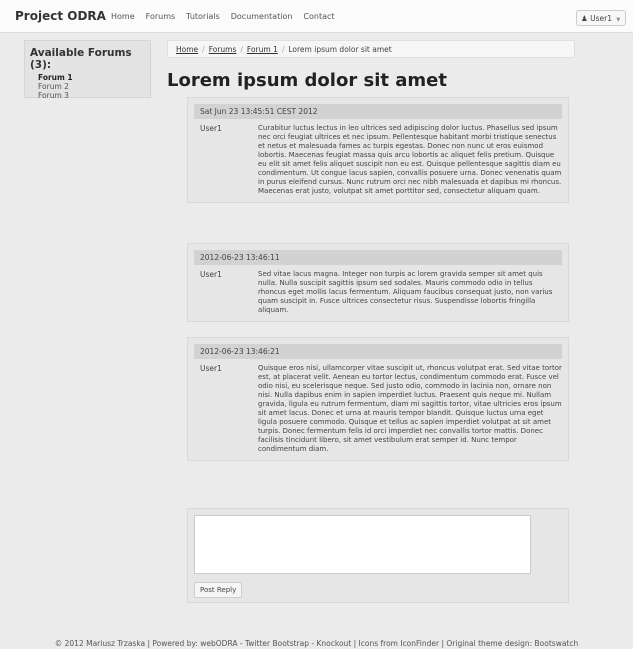  Describe the element at coordinates (378, 257) in the screenshot. I see `post-timestamp: 2012-06-23 13:46:11` at that location.